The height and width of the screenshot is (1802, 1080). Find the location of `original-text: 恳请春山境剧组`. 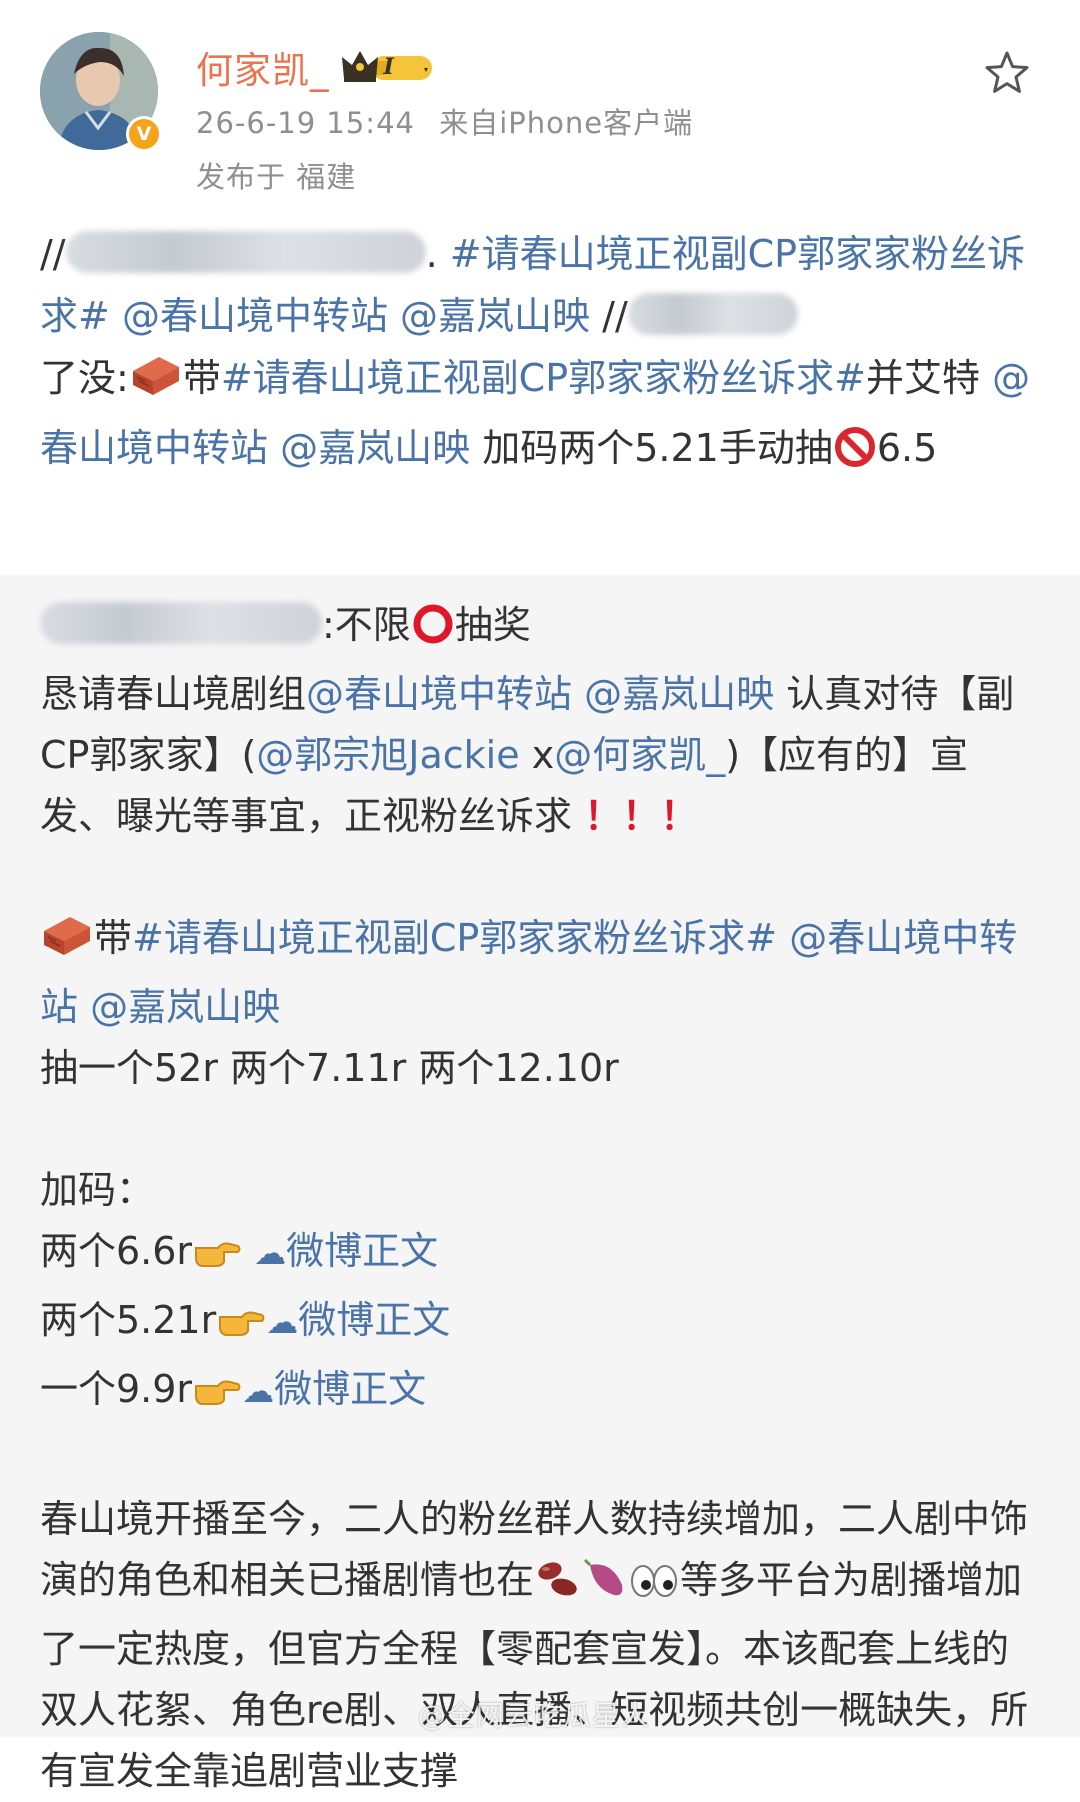

original-text: 恳请春山境剧组 is located at coordinates (173, 694).